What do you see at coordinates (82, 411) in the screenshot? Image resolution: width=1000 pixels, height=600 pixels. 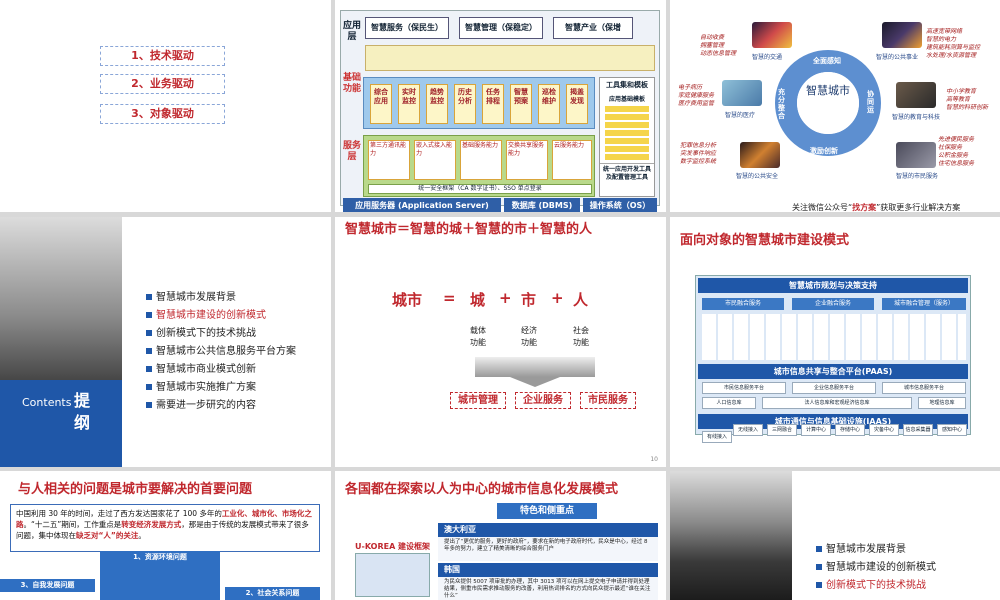 I see `outline-label: 提纲` at bounding box center [82, 411].